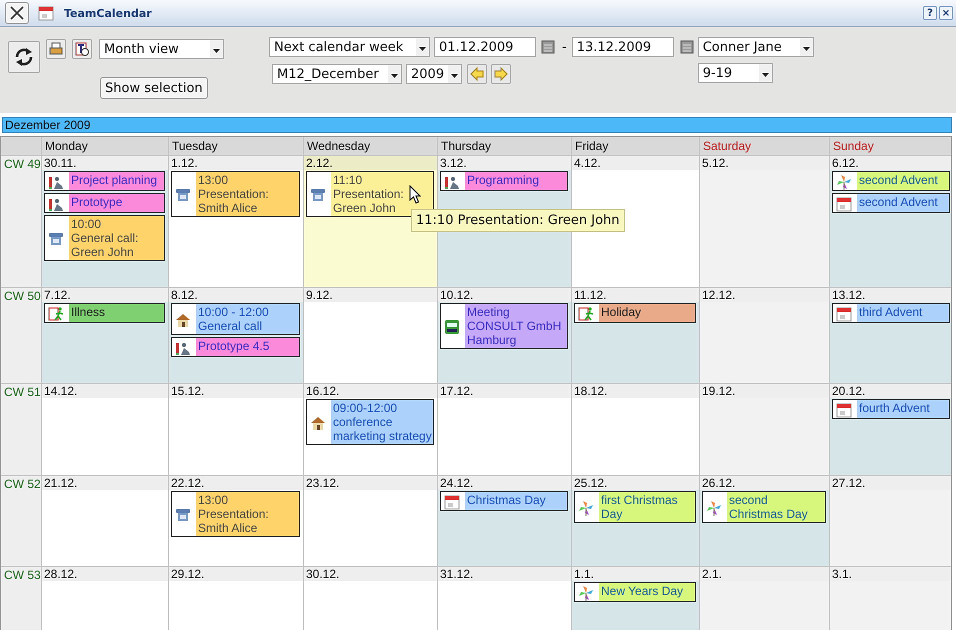 Image resolution: width=956 pixels, height=631 pixels. Describe the element at coordinates (108, 13) in the screenshot. I see `window-title: TeamCalendar` at that location.